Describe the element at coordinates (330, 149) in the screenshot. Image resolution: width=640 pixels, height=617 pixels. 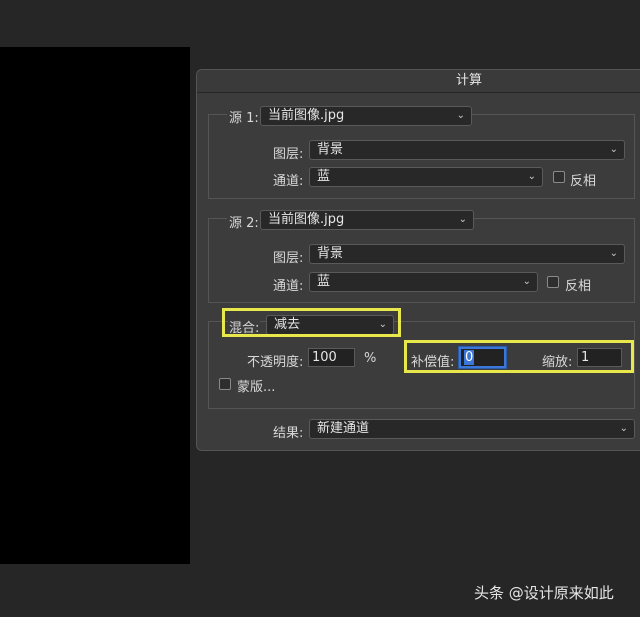
I see `source1-layer-value: 背景` at that location.